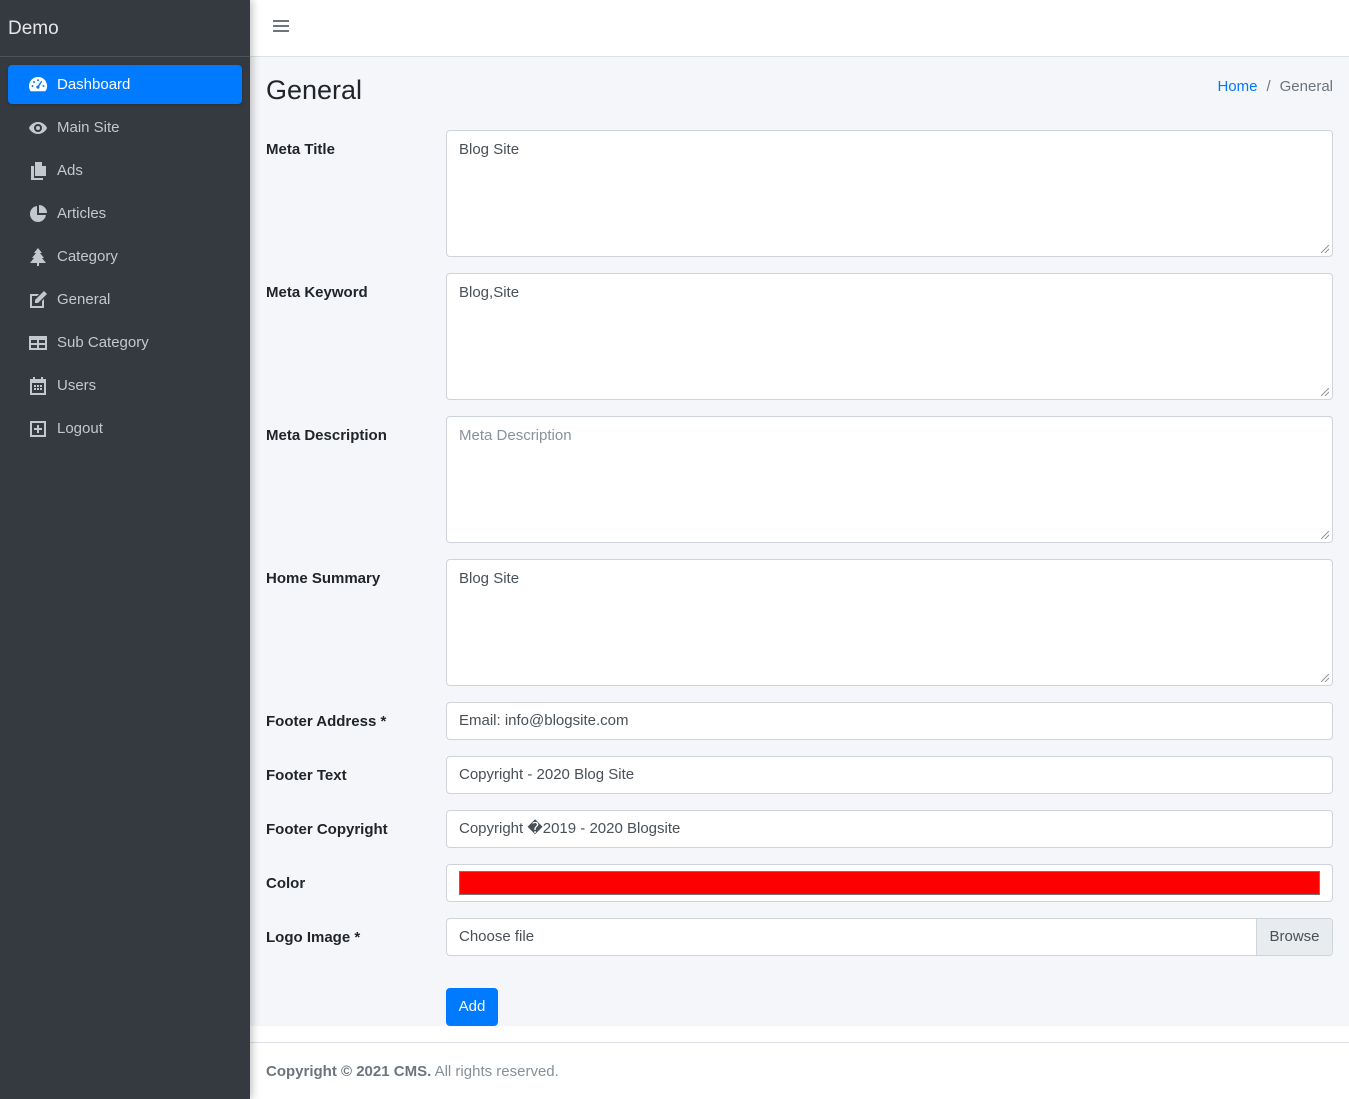  I want to click on footer-text-input: Copyright - 2020 Blog Site, so click(889, 775).